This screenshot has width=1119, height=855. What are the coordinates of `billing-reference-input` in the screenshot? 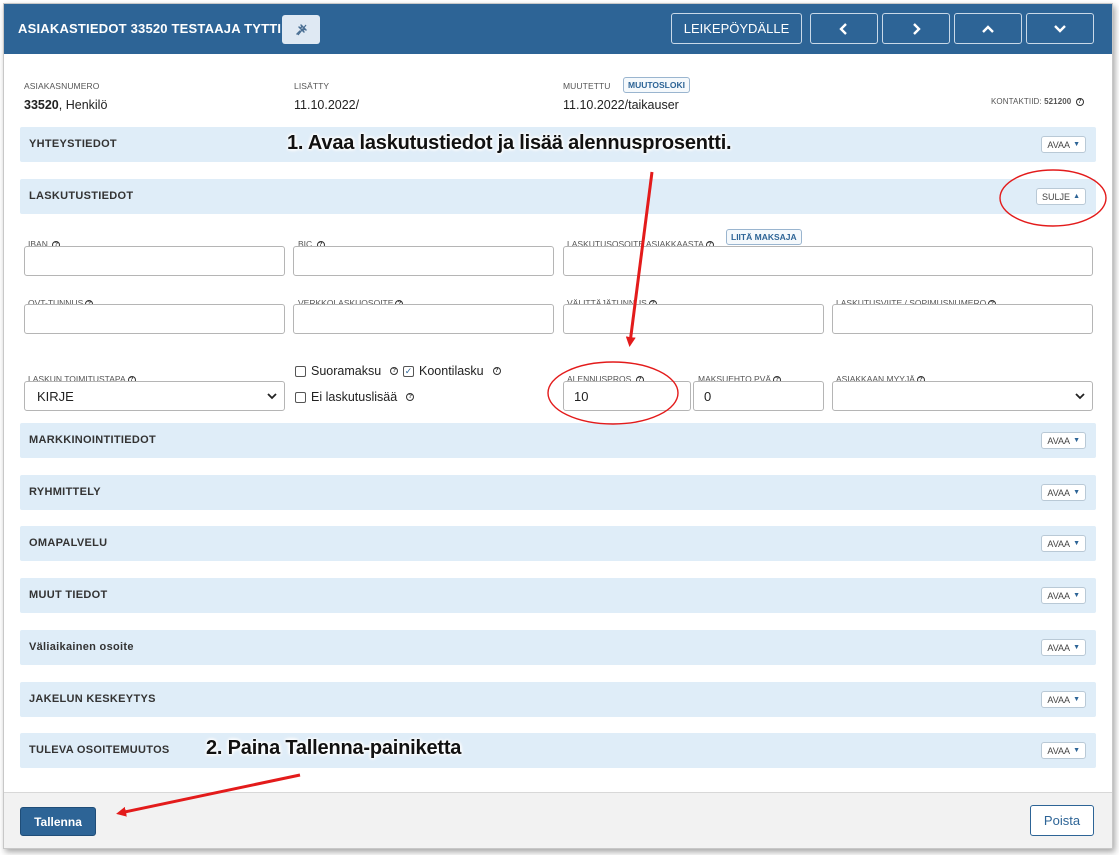 It's located at (962, 319).